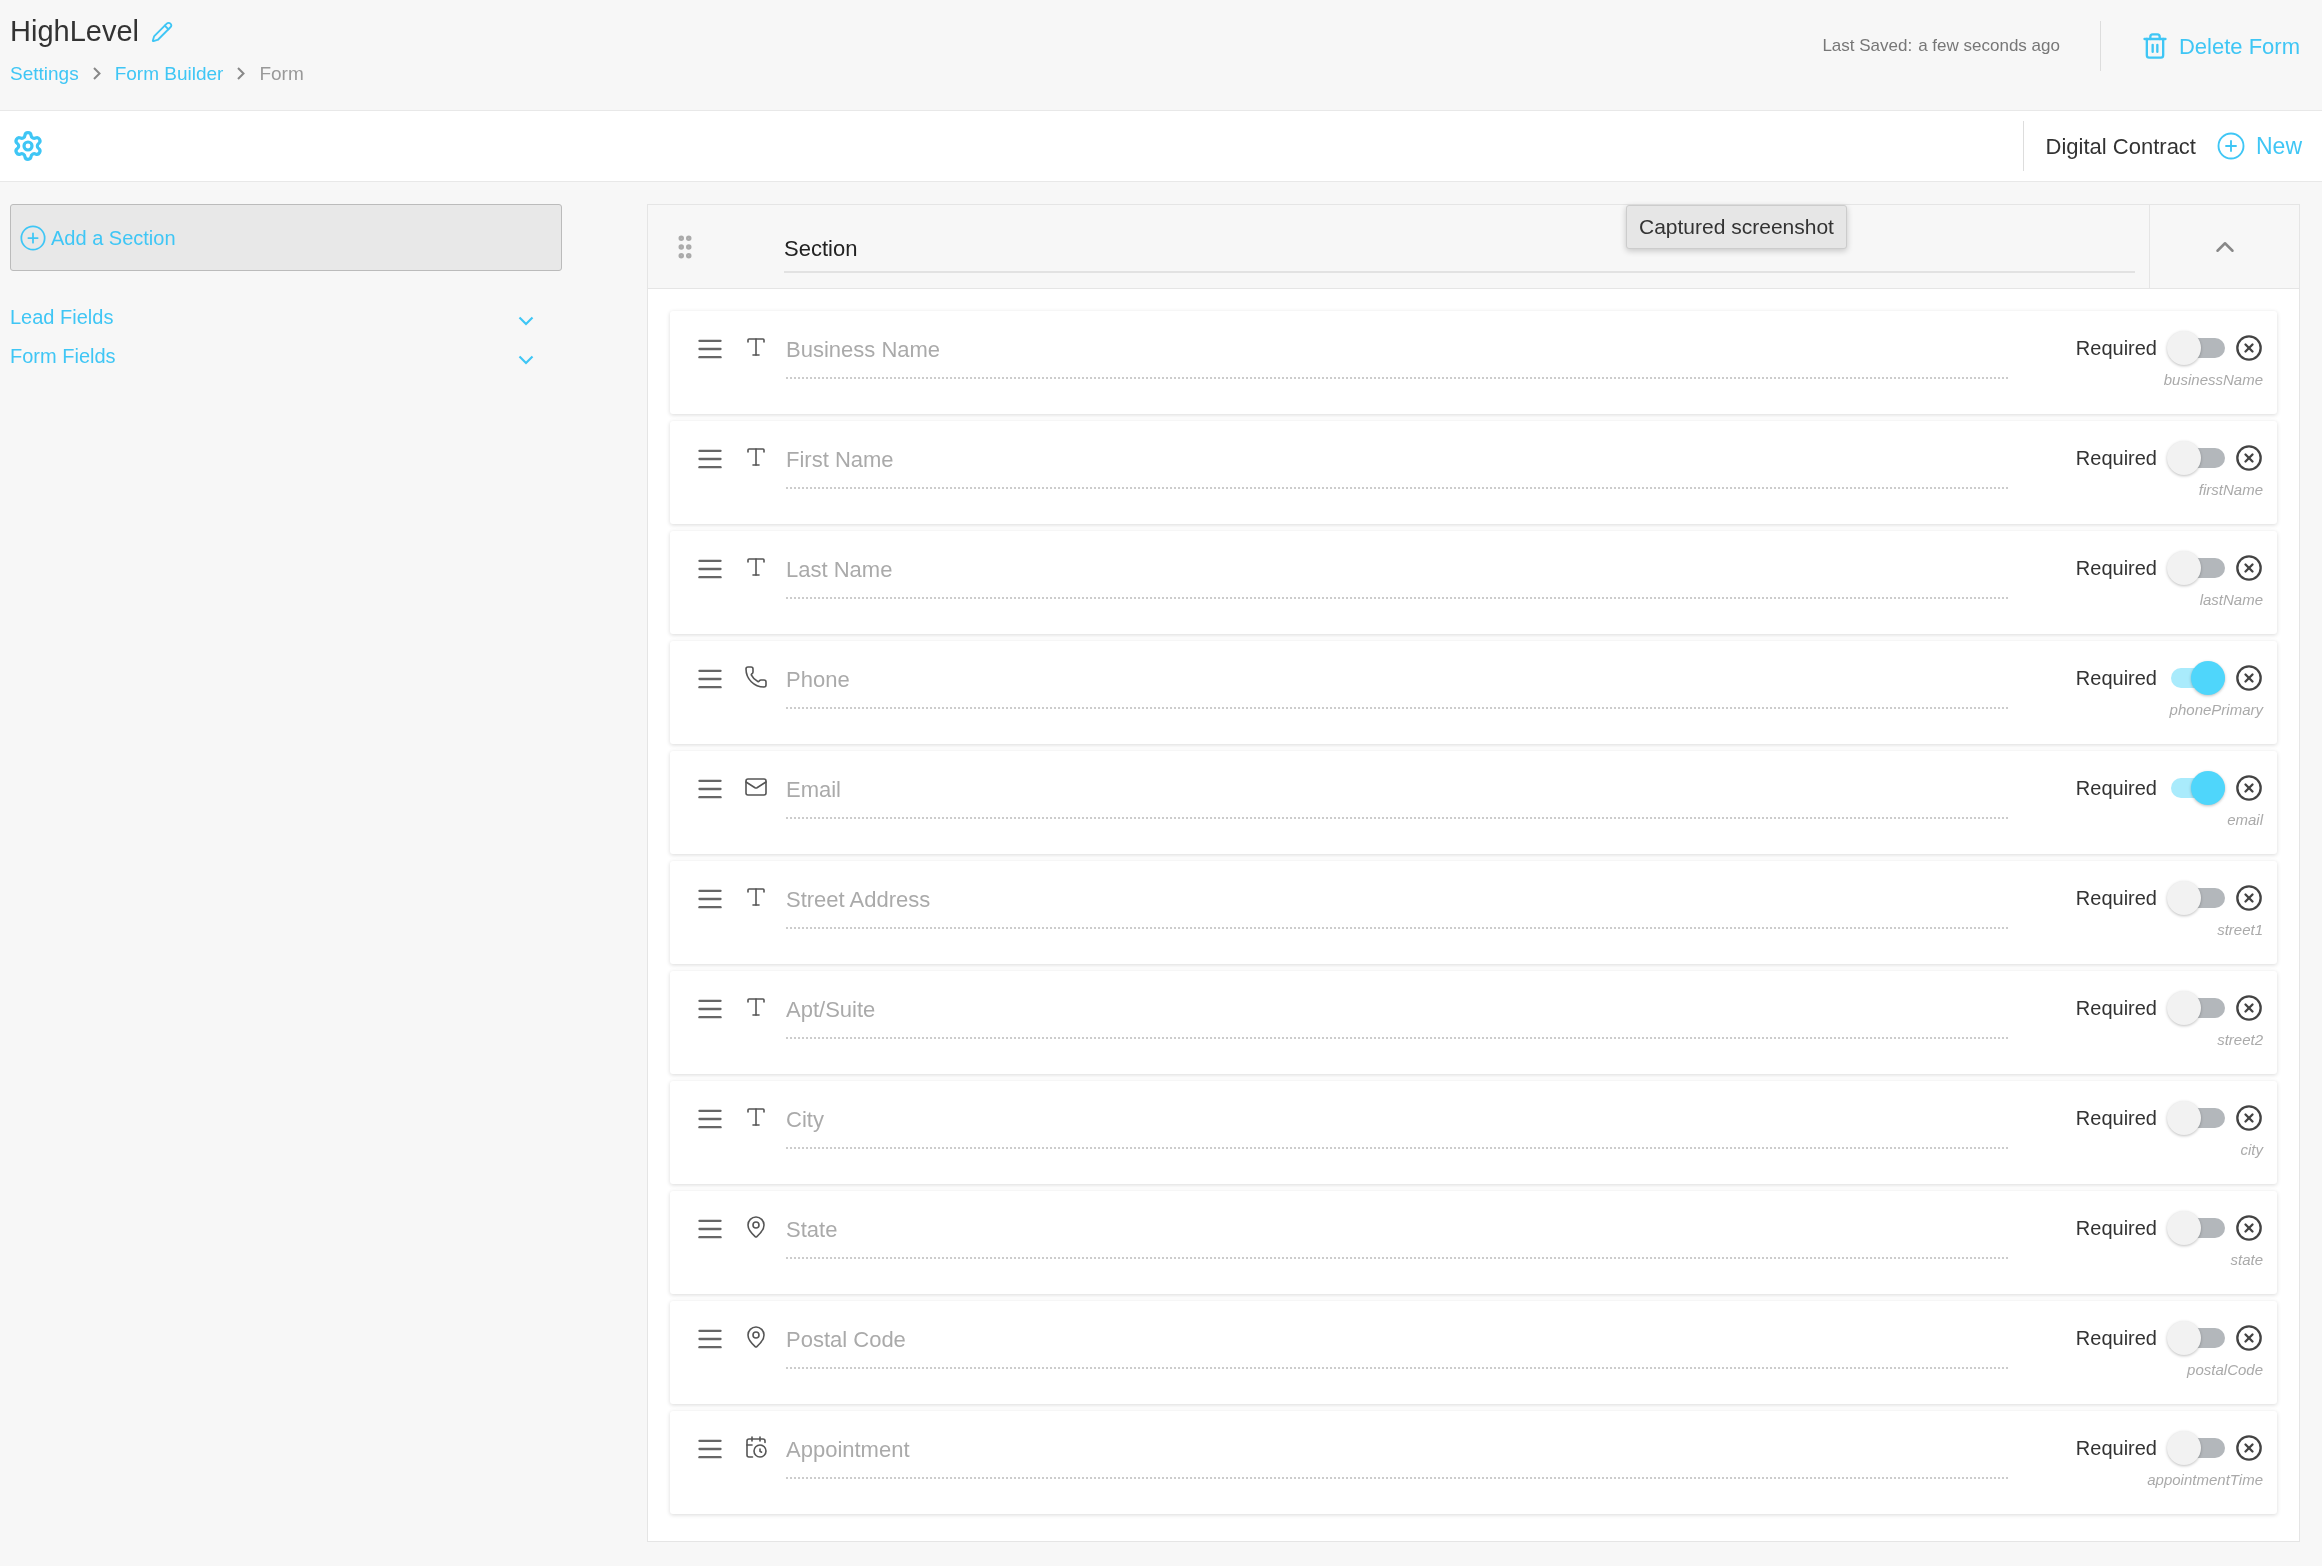 The image size is (2322, 1566). What do you see at coordinates (756, 1447) in the screenshot?
I see `calendar-clock-icon` at bounding box center [756, 1447].